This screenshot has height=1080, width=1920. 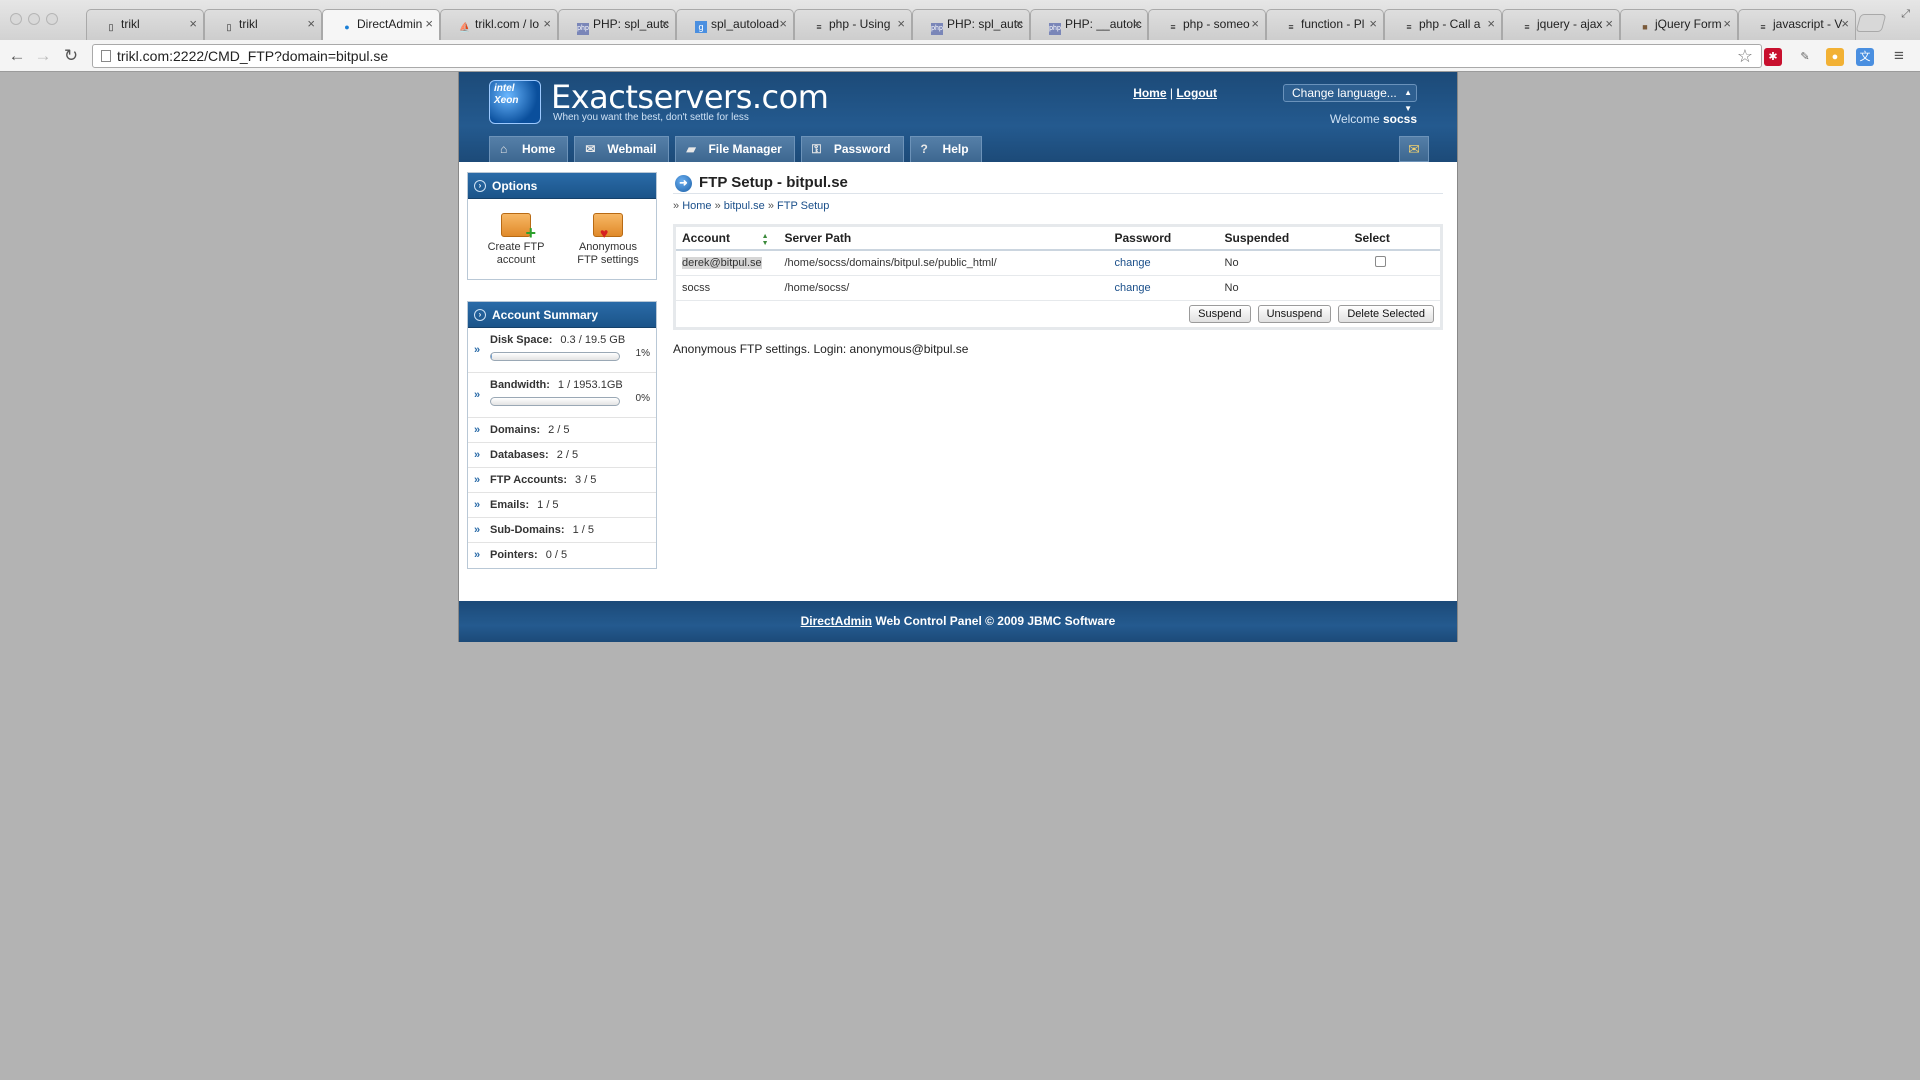 I want to click on translate-icon: 文, so click(x=1865, y=57).